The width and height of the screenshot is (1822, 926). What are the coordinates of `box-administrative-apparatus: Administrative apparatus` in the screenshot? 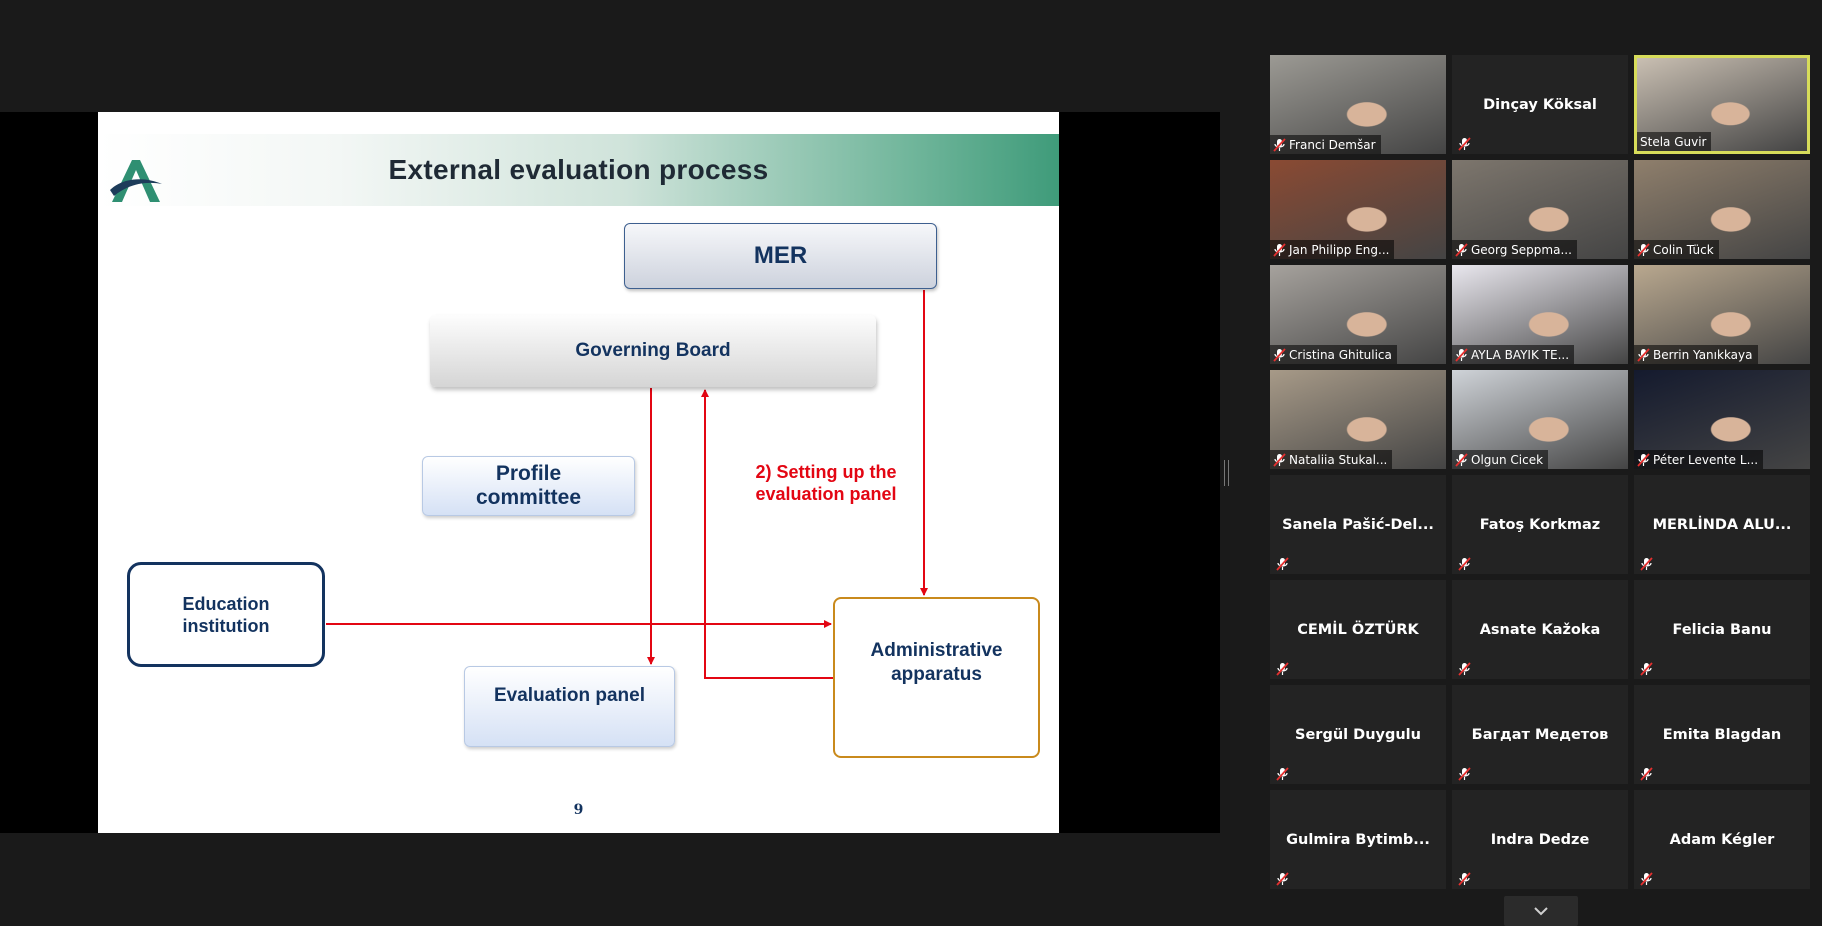 It's located at (936, 677).